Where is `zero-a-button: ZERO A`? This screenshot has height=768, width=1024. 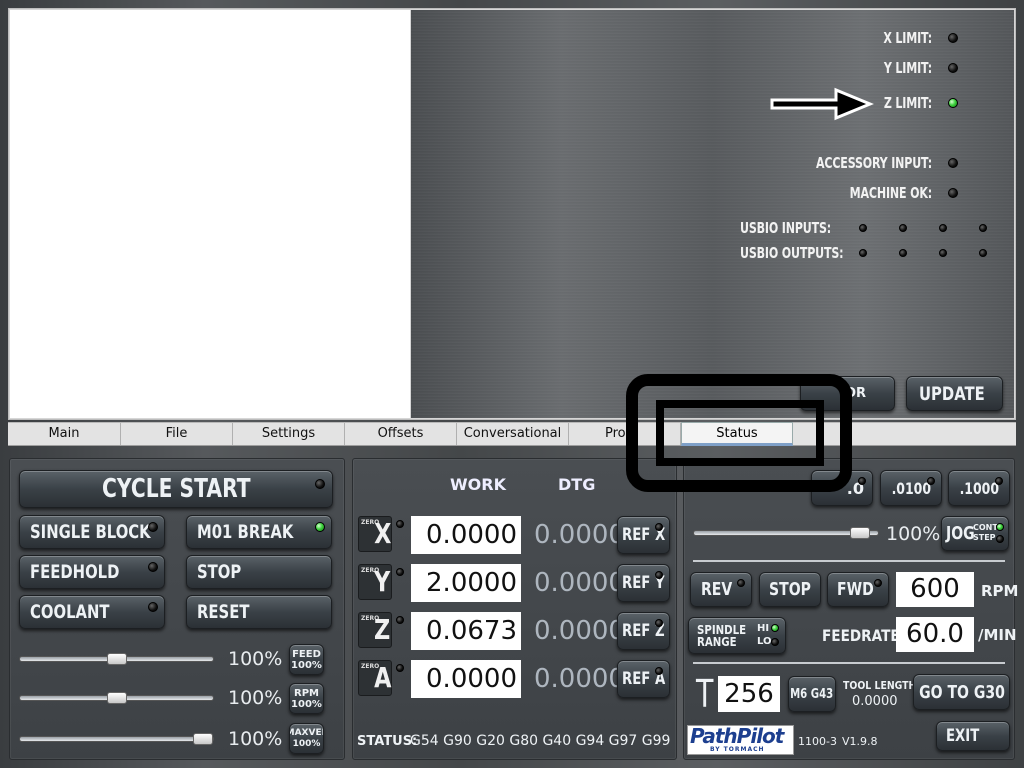
zero-a-button: ZERO A is located at coordinates (375, 678).